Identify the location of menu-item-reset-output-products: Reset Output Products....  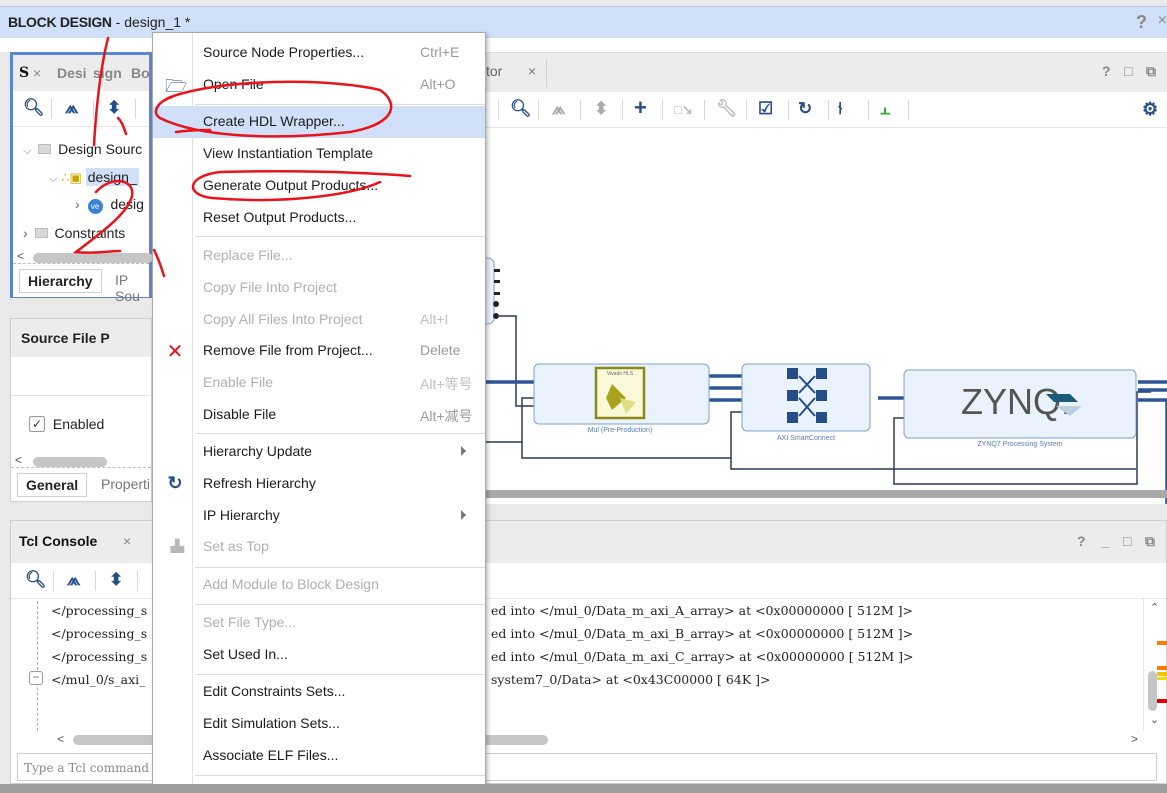
(319, 218).